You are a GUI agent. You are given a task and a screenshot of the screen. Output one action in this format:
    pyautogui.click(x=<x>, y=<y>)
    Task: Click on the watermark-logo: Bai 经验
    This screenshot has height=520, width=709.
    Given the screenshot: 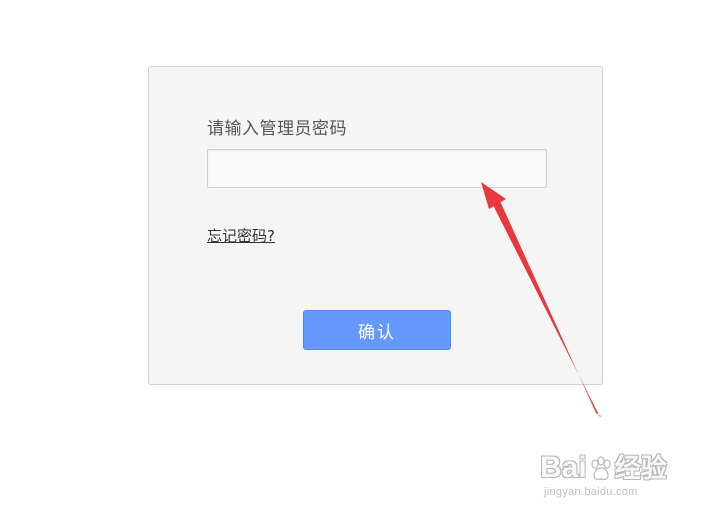 What is the action you would take?
    pyautogui.click(x=603, y=466)
    